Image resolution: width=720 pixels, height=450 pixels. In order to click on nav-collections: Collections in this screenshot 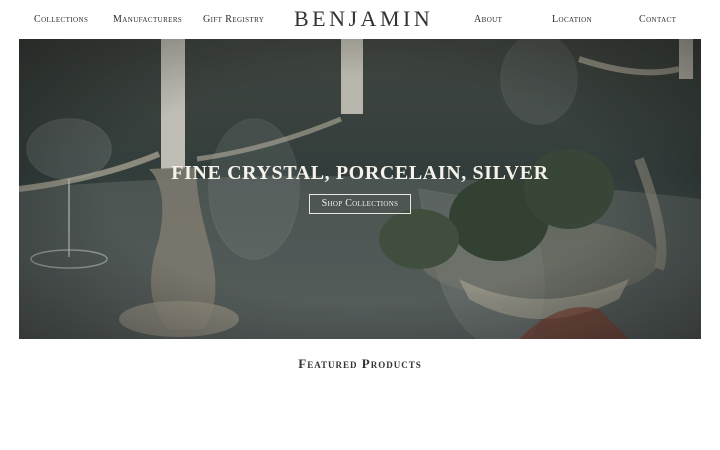, I will do `click(61, 19)`.